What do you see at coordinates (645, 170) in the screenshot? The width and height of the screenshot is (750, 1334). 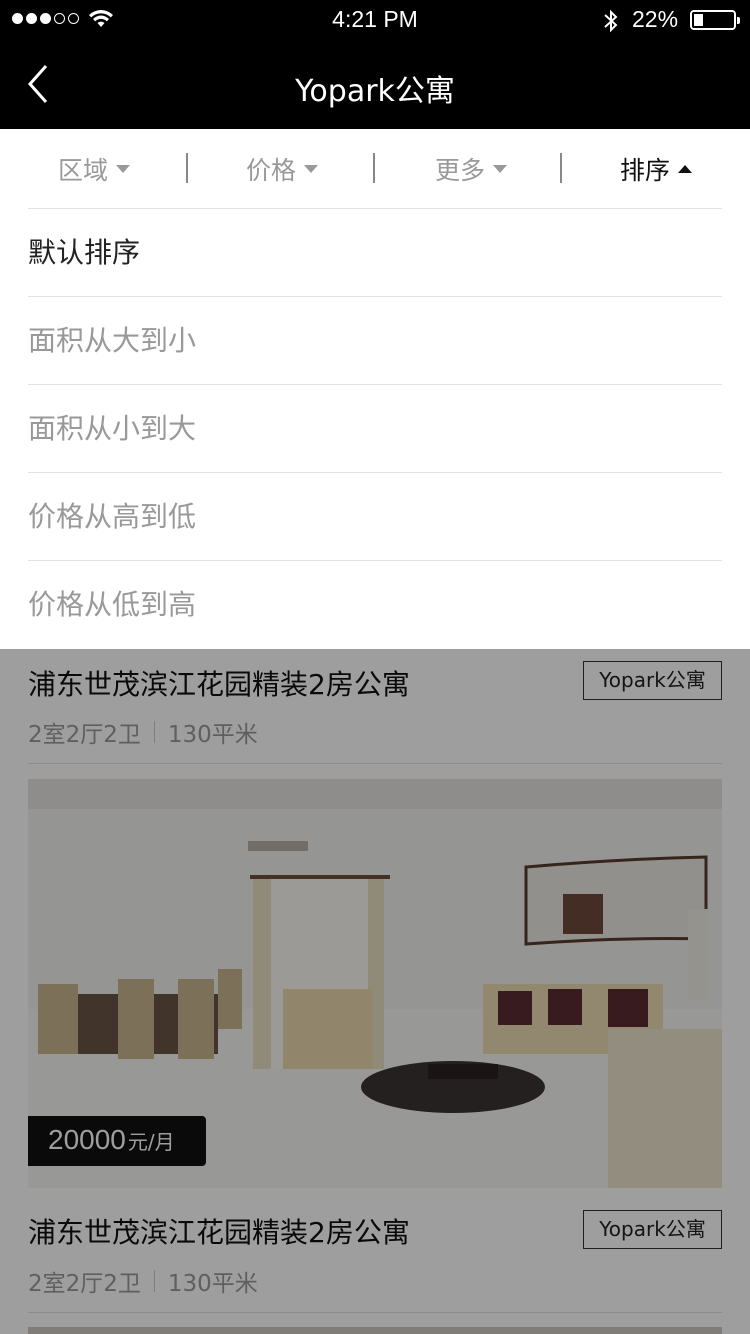 I see `filter-sort-label: 排序` at bounding box center [645, 170].